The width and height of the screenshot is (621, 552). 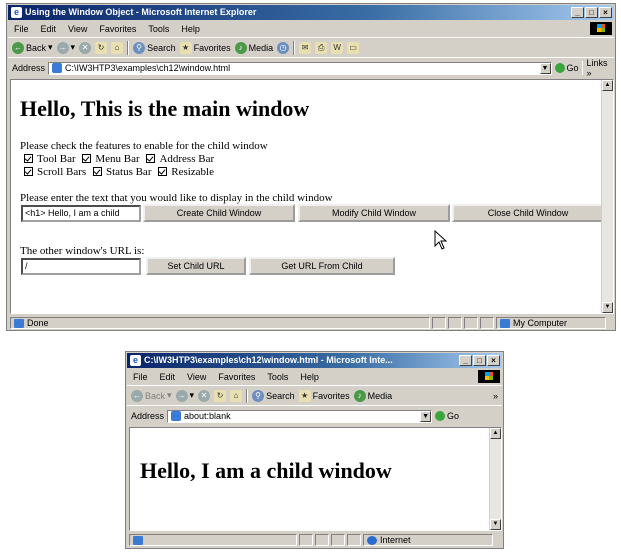 What do you see at coordinates (337, 47) in the screenshot?
I see `edit-icon: W` at bounding box center [337, 47].